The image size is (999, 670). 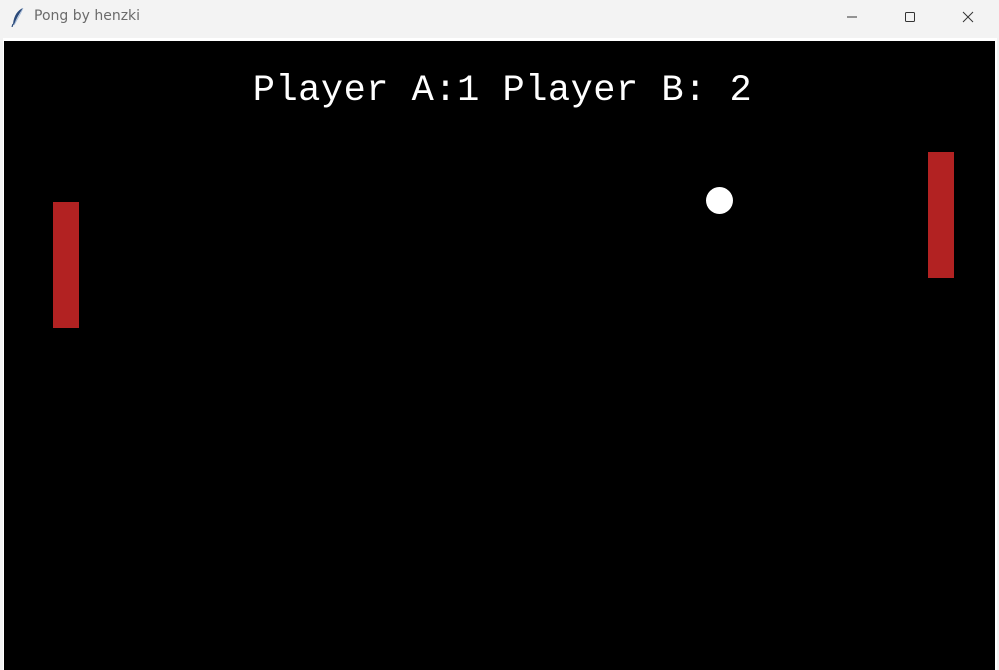 What do you see at coordinates (87, 16) in the screenshot?
I see `window-title: Pong by henzki` at bounding box center [87, 16].